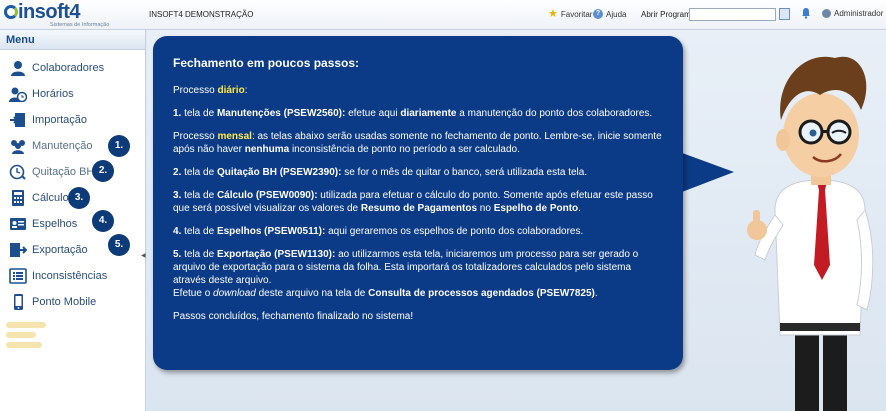 Image resolution: width=886 pixels, height=411 pixels. What do you see at coordinates (68, 68) in the screenshot?
I see `sidebar-item-label: Colaboradores` at bounding box center [68, 68].